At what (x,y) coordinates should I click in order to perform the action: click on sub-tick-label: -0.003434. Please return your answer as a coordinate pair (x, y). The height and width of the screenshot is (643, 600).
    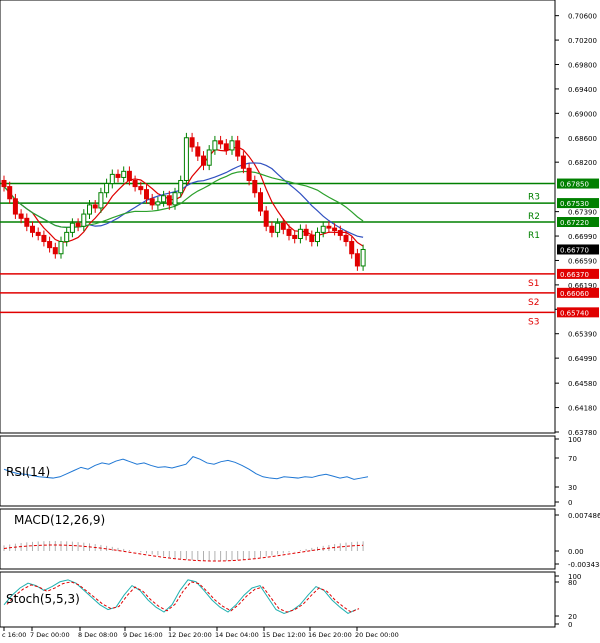
    Looking at the image, I should click on (584, 565).